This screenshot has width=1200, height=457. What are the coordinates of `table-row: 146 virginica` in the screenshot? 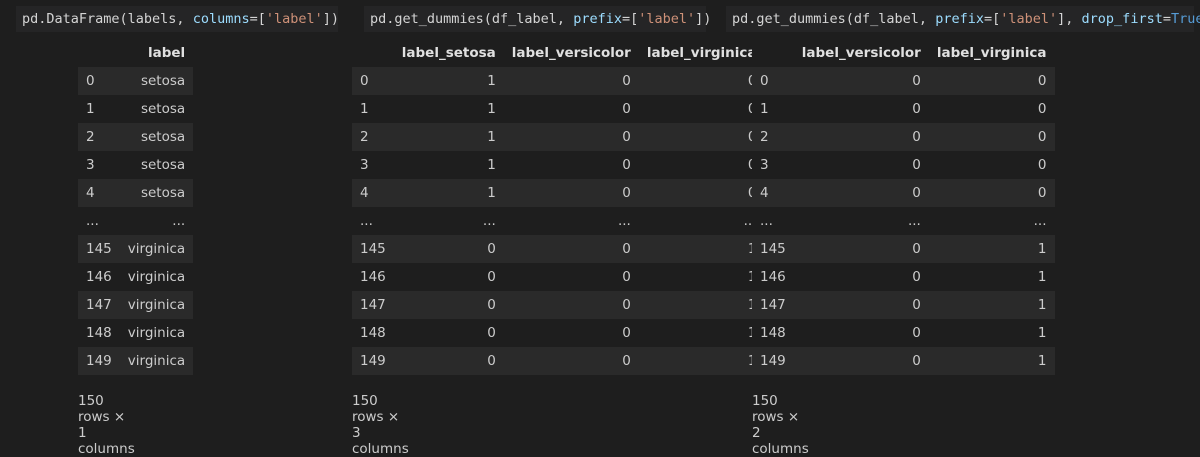 It's located at (136, 277).